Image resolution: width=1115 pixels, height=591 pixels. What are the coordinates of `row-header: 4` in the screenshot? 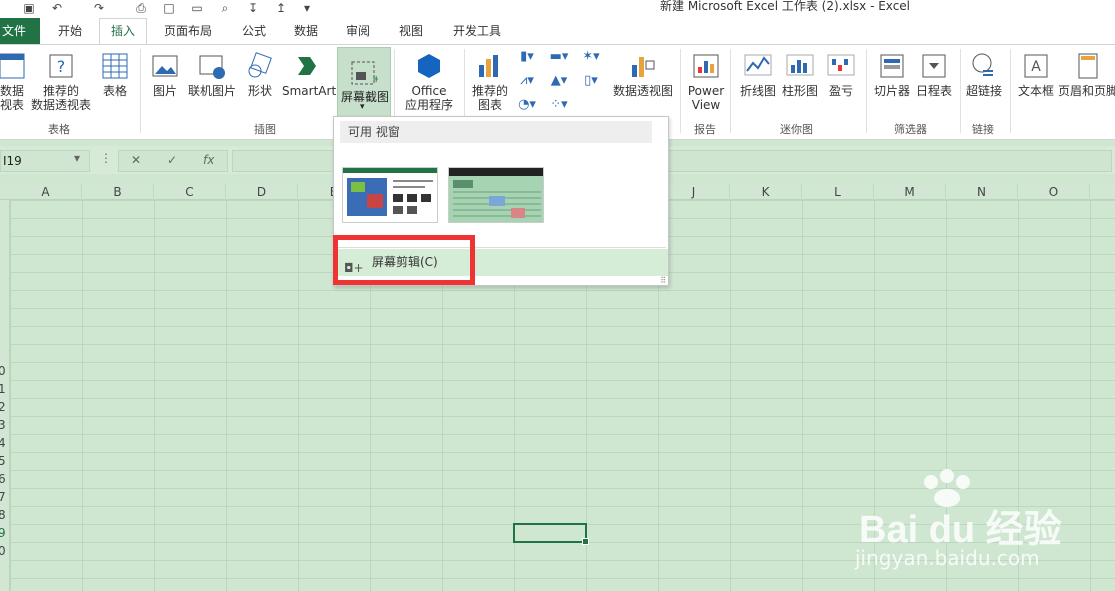 It's located at (3, 443).